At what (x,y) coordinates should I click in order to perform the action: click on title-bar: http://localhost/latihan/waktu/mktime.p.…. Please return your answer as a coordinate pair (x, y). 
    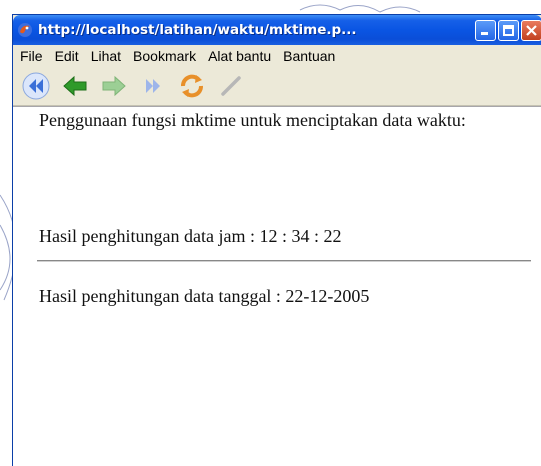
    Looking at the image, I should click on (277, 30).